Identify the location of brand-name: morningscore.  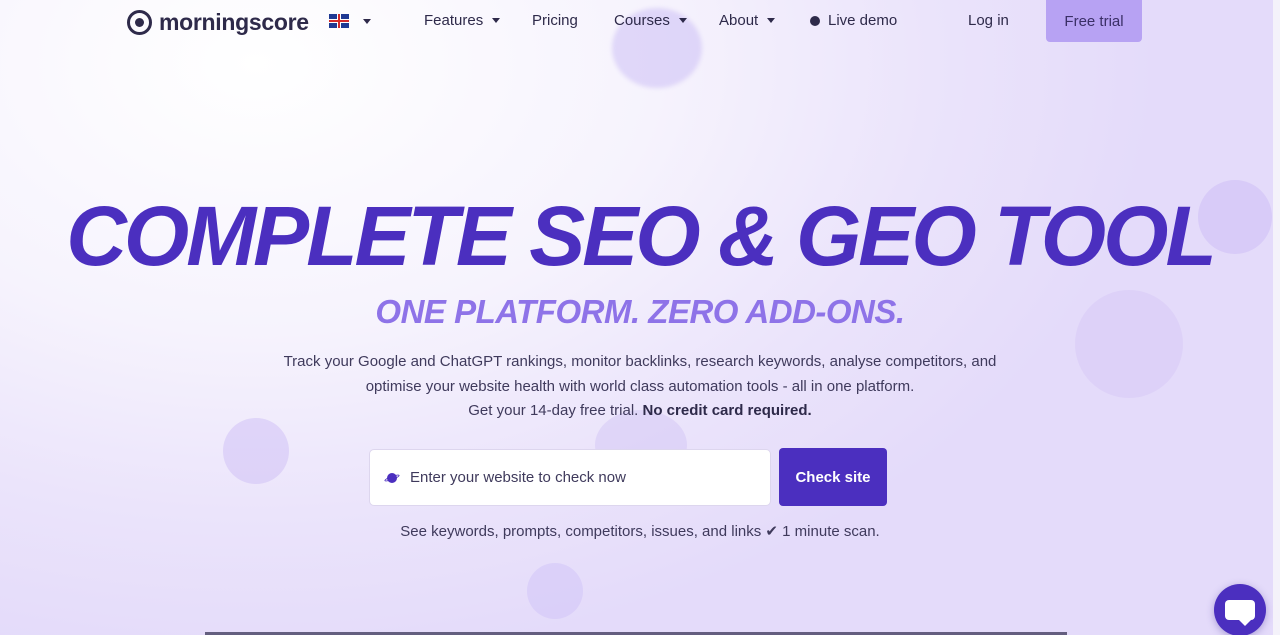
(234, 22).